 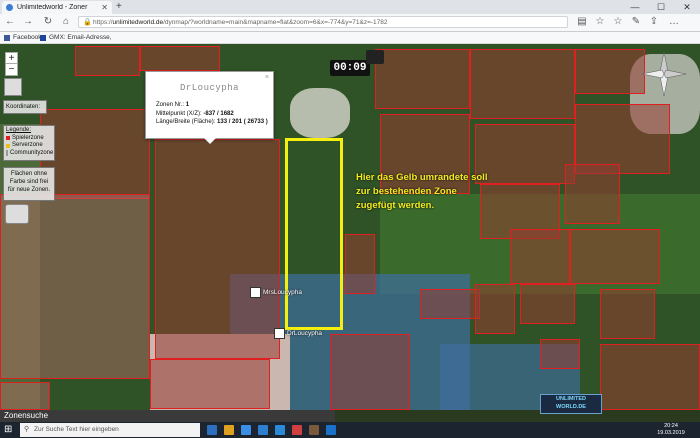 What do you see at coordinates (76, 429) in the screenshot?
I see `search-placeholder: Zur Suche Text hier eingeben` at bounding box center [76, 429].